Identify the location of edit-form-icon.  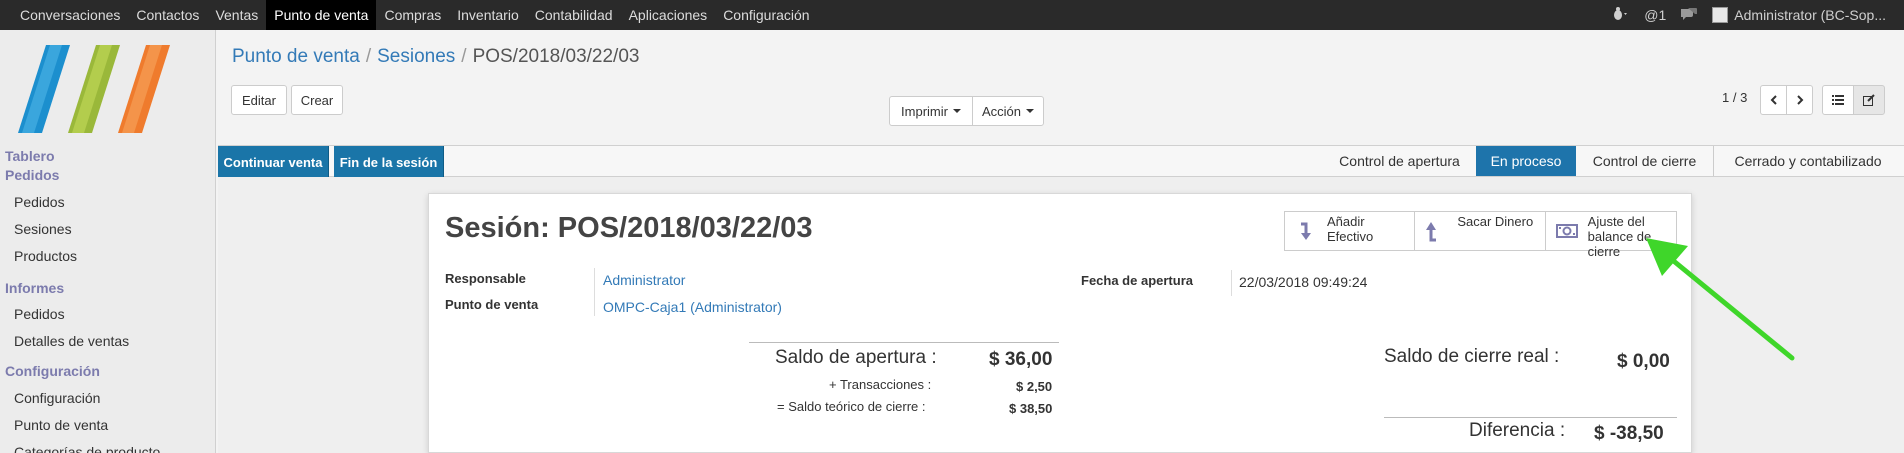
(1869, 100).